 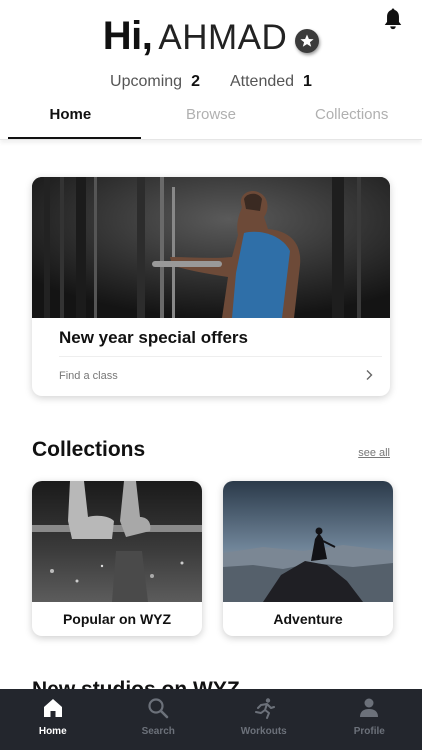 What do you see at coordinates (158, 731) in the screenshot?
I see `nav-search-label: Search` at bounding box center [158, 731].